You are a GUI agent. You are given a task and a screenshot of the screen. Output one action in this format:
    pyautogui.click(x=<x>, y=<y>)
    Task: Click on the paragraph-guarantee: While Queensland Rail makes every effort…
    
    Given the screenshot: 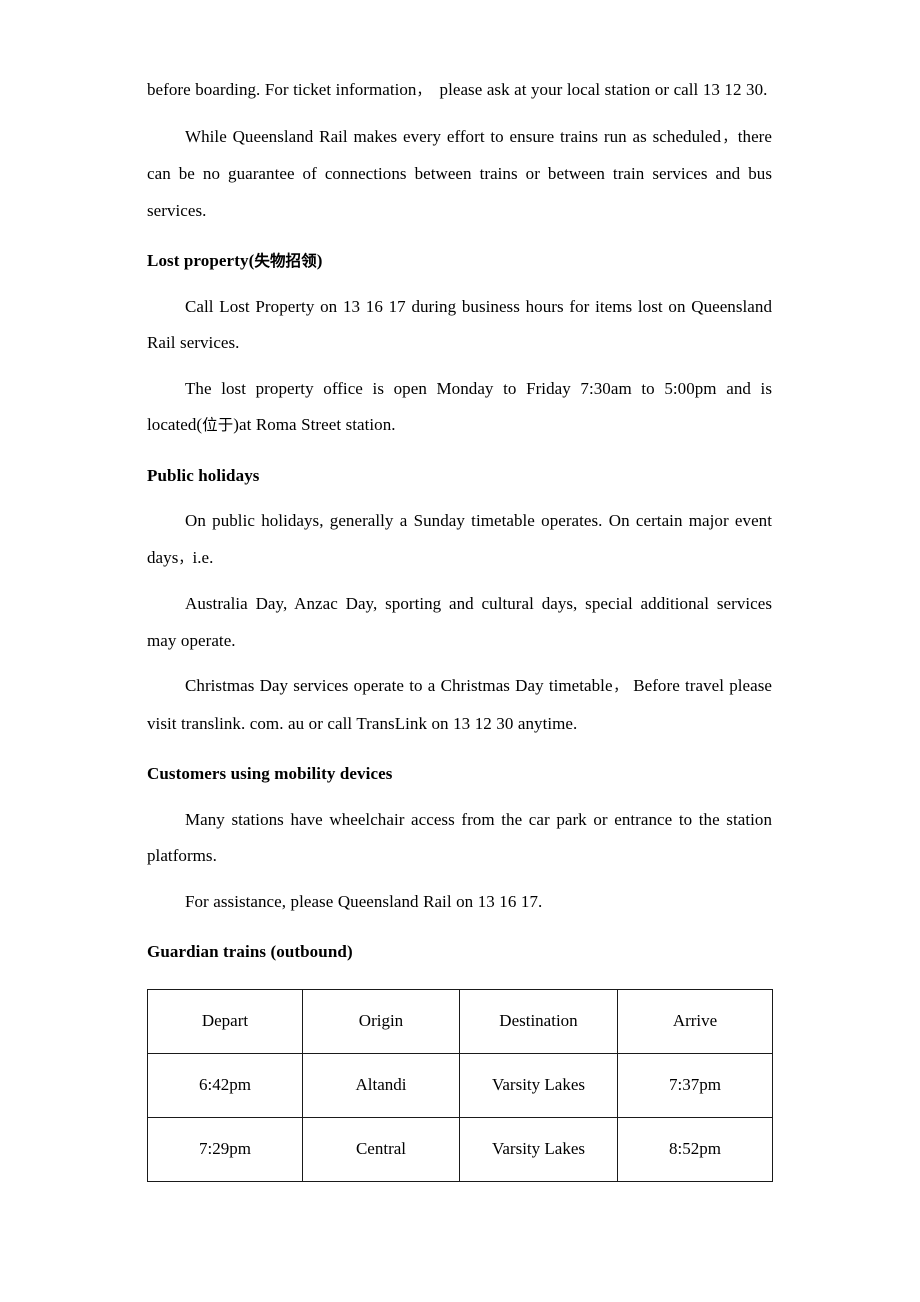 What is the action you would take?
    pyautogui.click(x=459, y=173)
    